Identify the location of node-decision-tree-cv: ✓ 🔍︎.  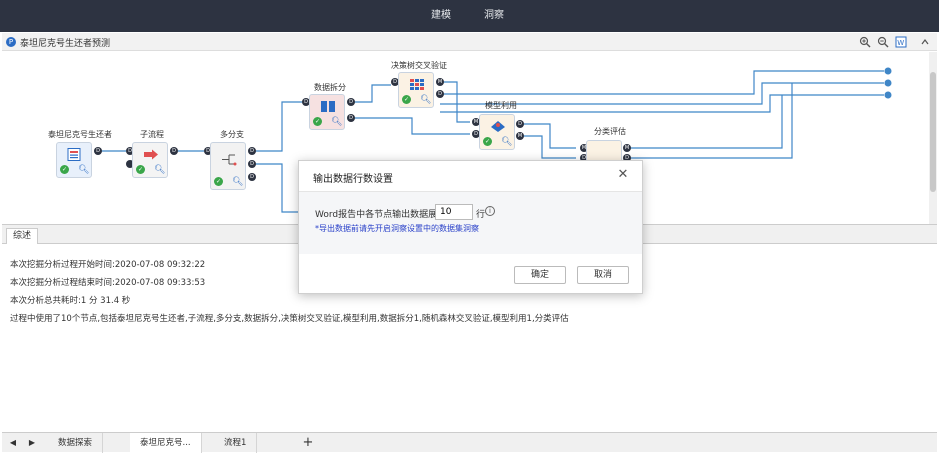
(416, 90).